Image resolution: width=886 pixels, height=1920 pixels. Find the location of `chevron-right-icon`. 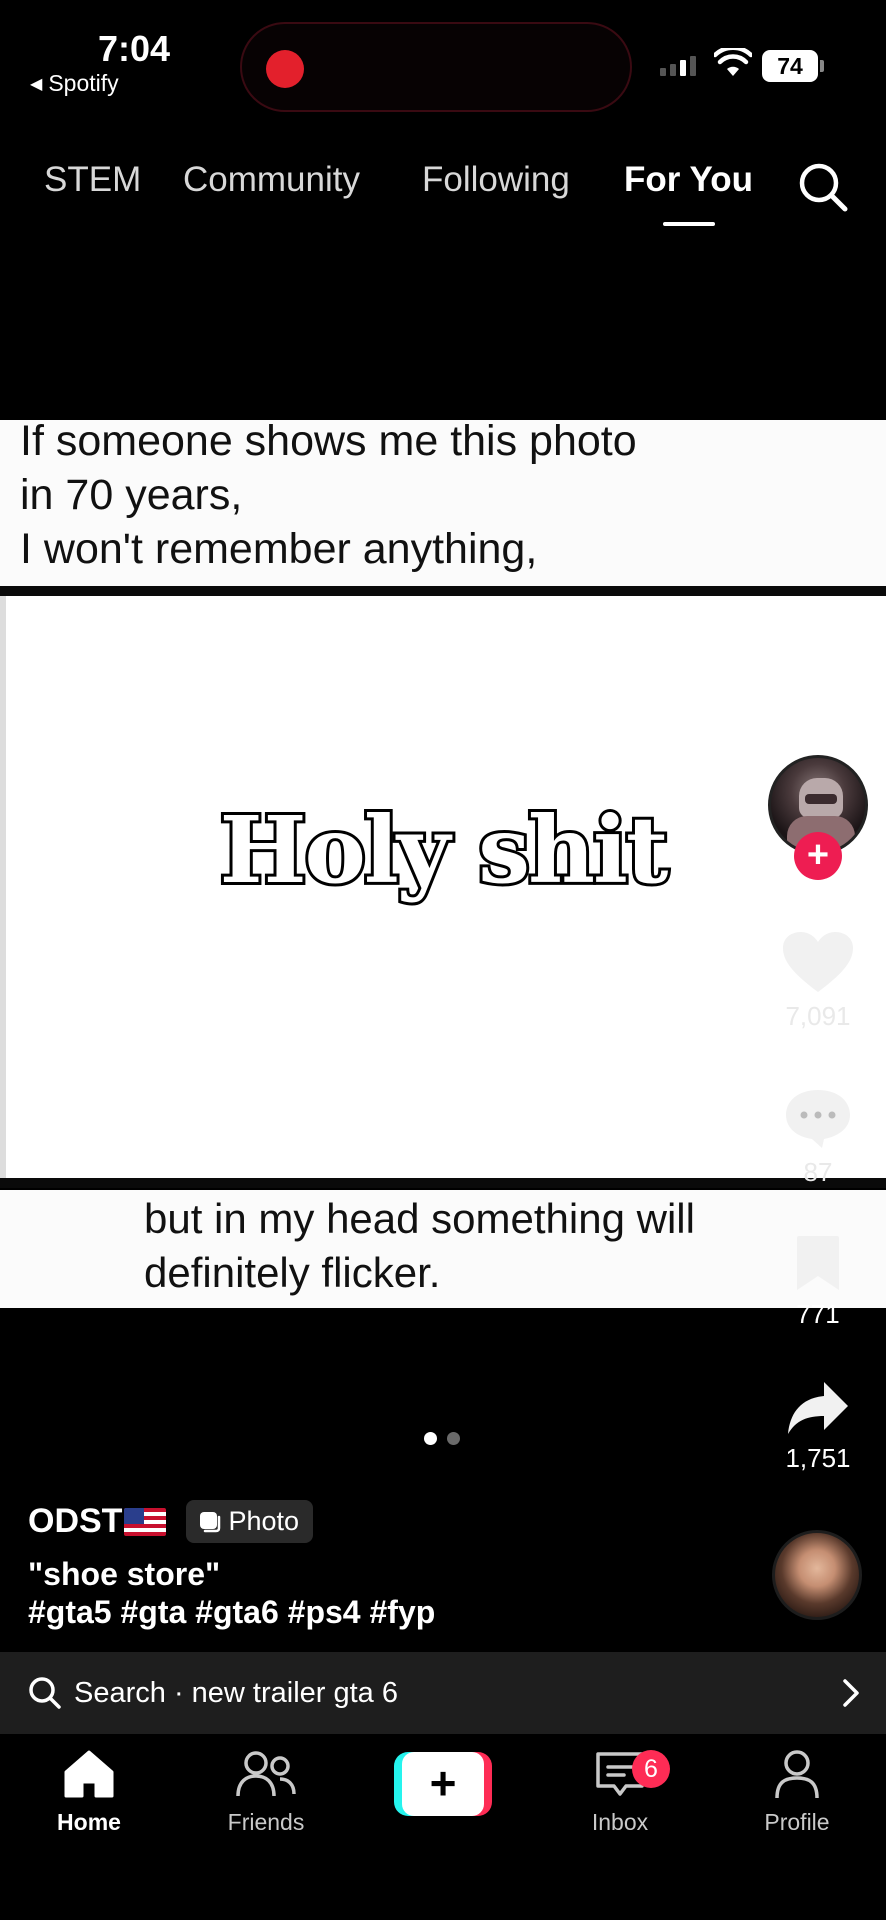

chevron-right-icon is located at coordinates (851, 1693).